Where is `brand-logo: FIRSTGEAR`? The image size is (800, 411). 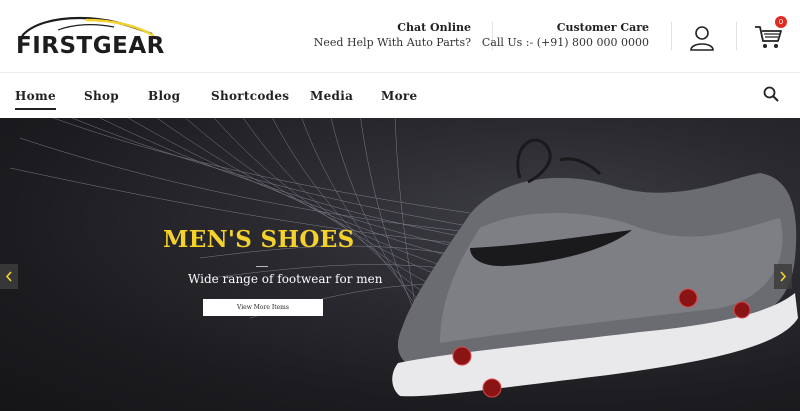 brand-logo: FIRSTGEAR is located at coordinates (89, 38).